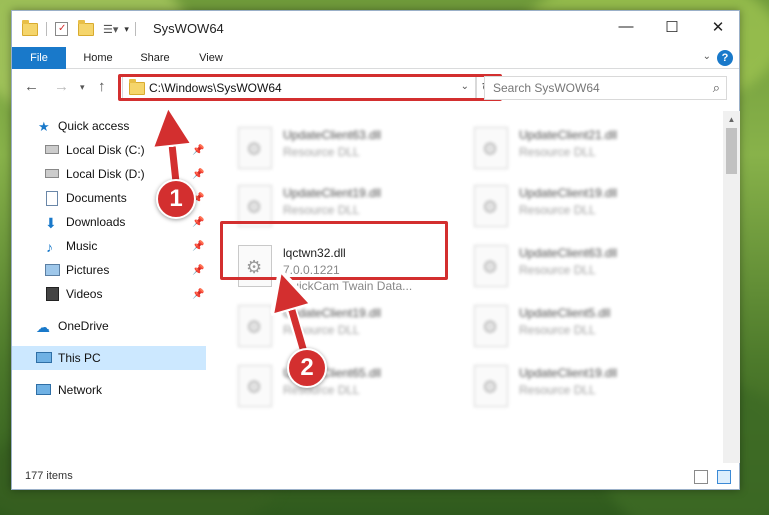 This screenshot has height=515, width=769. Describe the element at coordinates (155, 58) in the screenshot. I see `tab-share: Share` at that location.